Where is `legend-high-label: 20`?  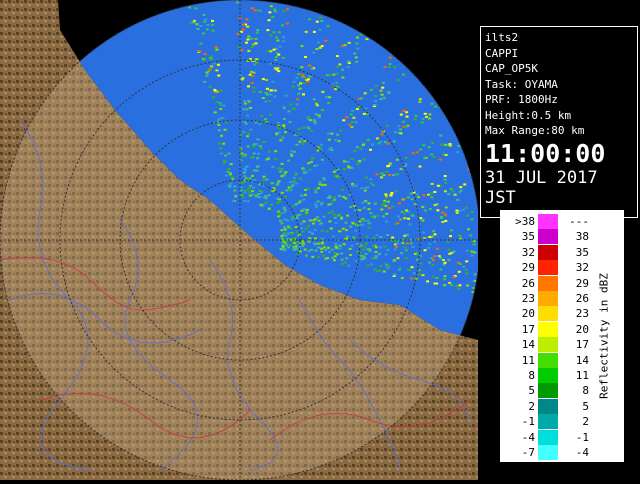 legend-high-label: 20 is located at coordinates (575, 329).